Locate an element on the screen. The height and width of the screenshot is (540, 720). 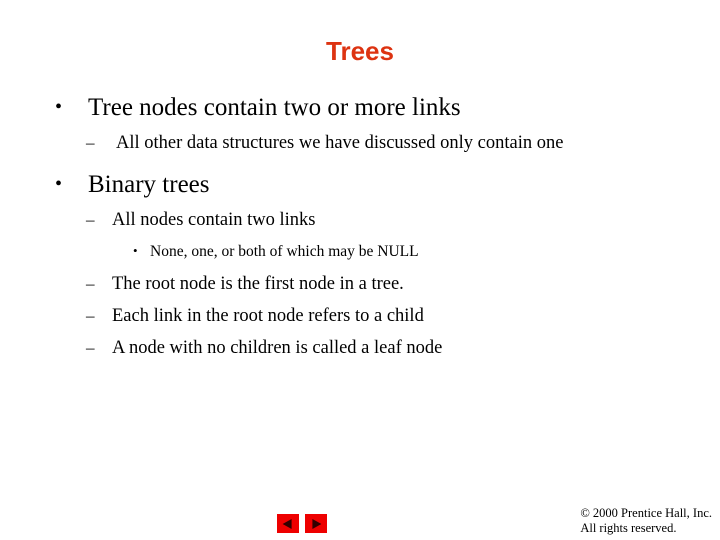
list-item: • Tree nodes contain two or more links is located at coordinates (360, 107).